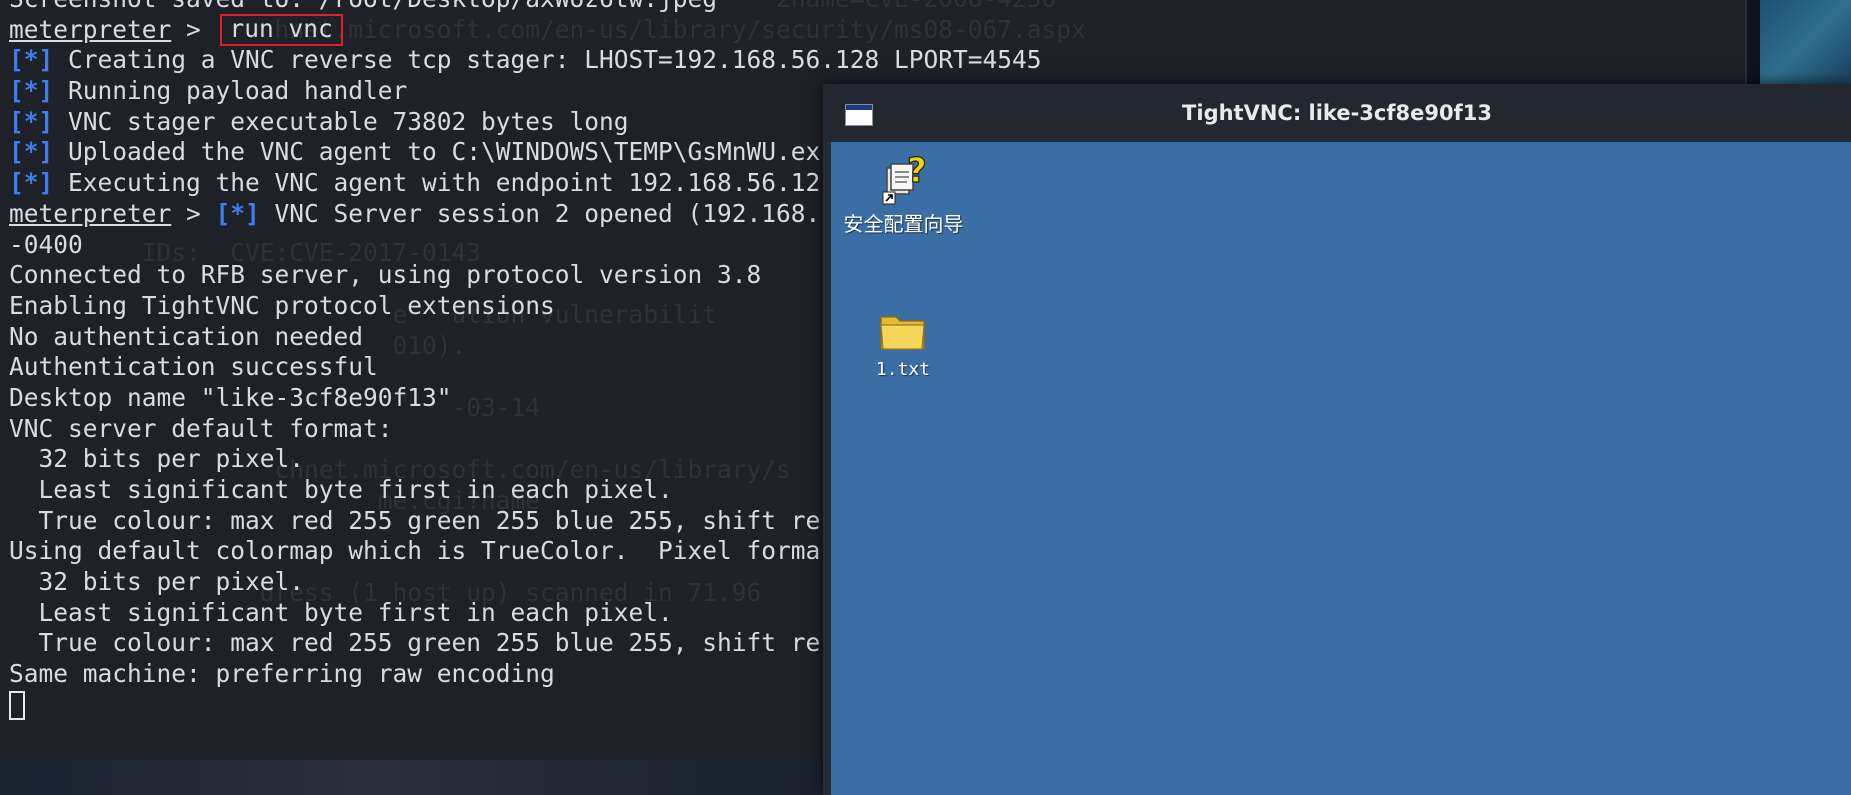 Image resolution: width=1851 pixels, height=795 pixels. Describe the element at coordinates (904, 178) in the screenshot. I see `wizard-help-icon: ?` at that location.